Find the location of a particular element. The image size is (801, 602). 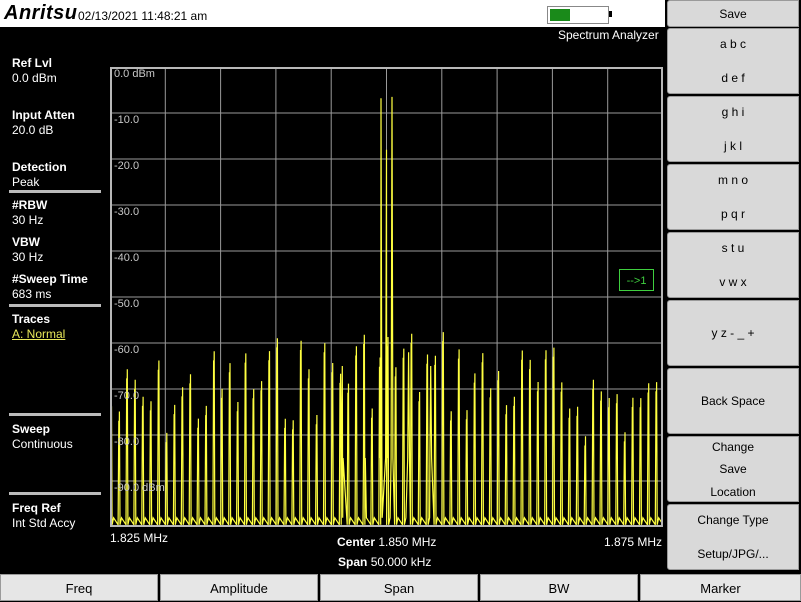

menu-bw-button: BW is located at coordinates (559, 587).